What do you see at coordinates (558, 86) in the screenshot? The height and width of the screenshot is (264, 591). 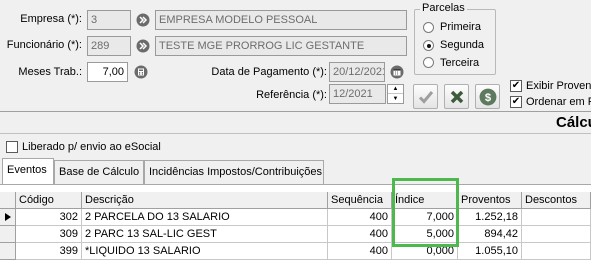 I see `exibir-proventos-label: Exibir Provent` at bounding box center [558, 86].